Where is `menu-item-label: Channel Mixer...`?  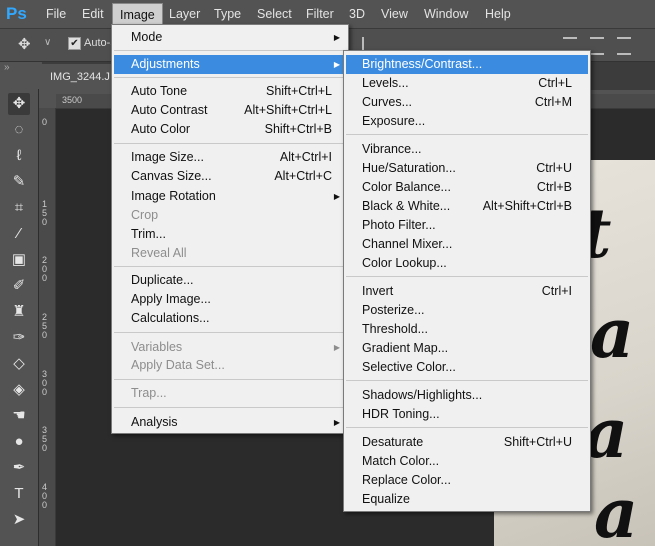 menu-item-label: Channel Mixer... is located at coordinates (407, 244).